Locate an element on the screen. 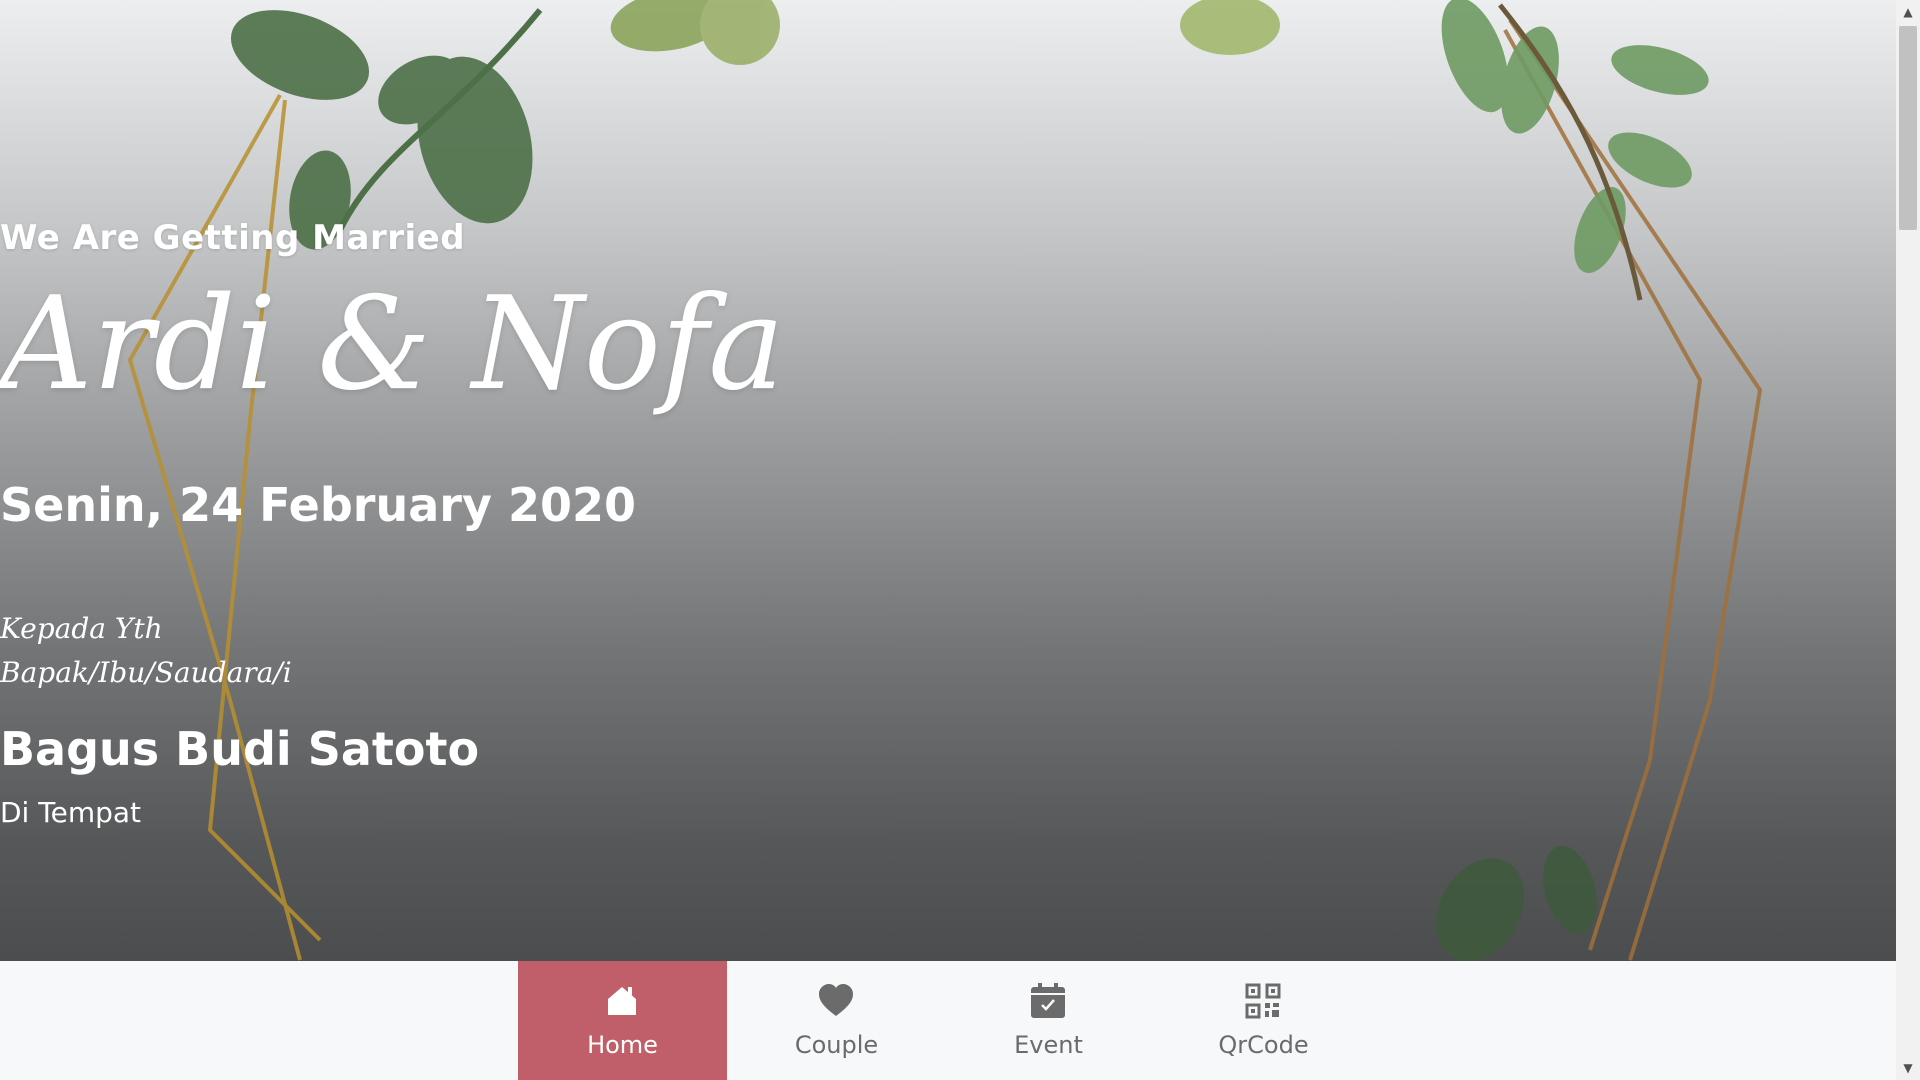  scroll-up-arrow-icon: ▲ is located at coordinates (1908, 12).